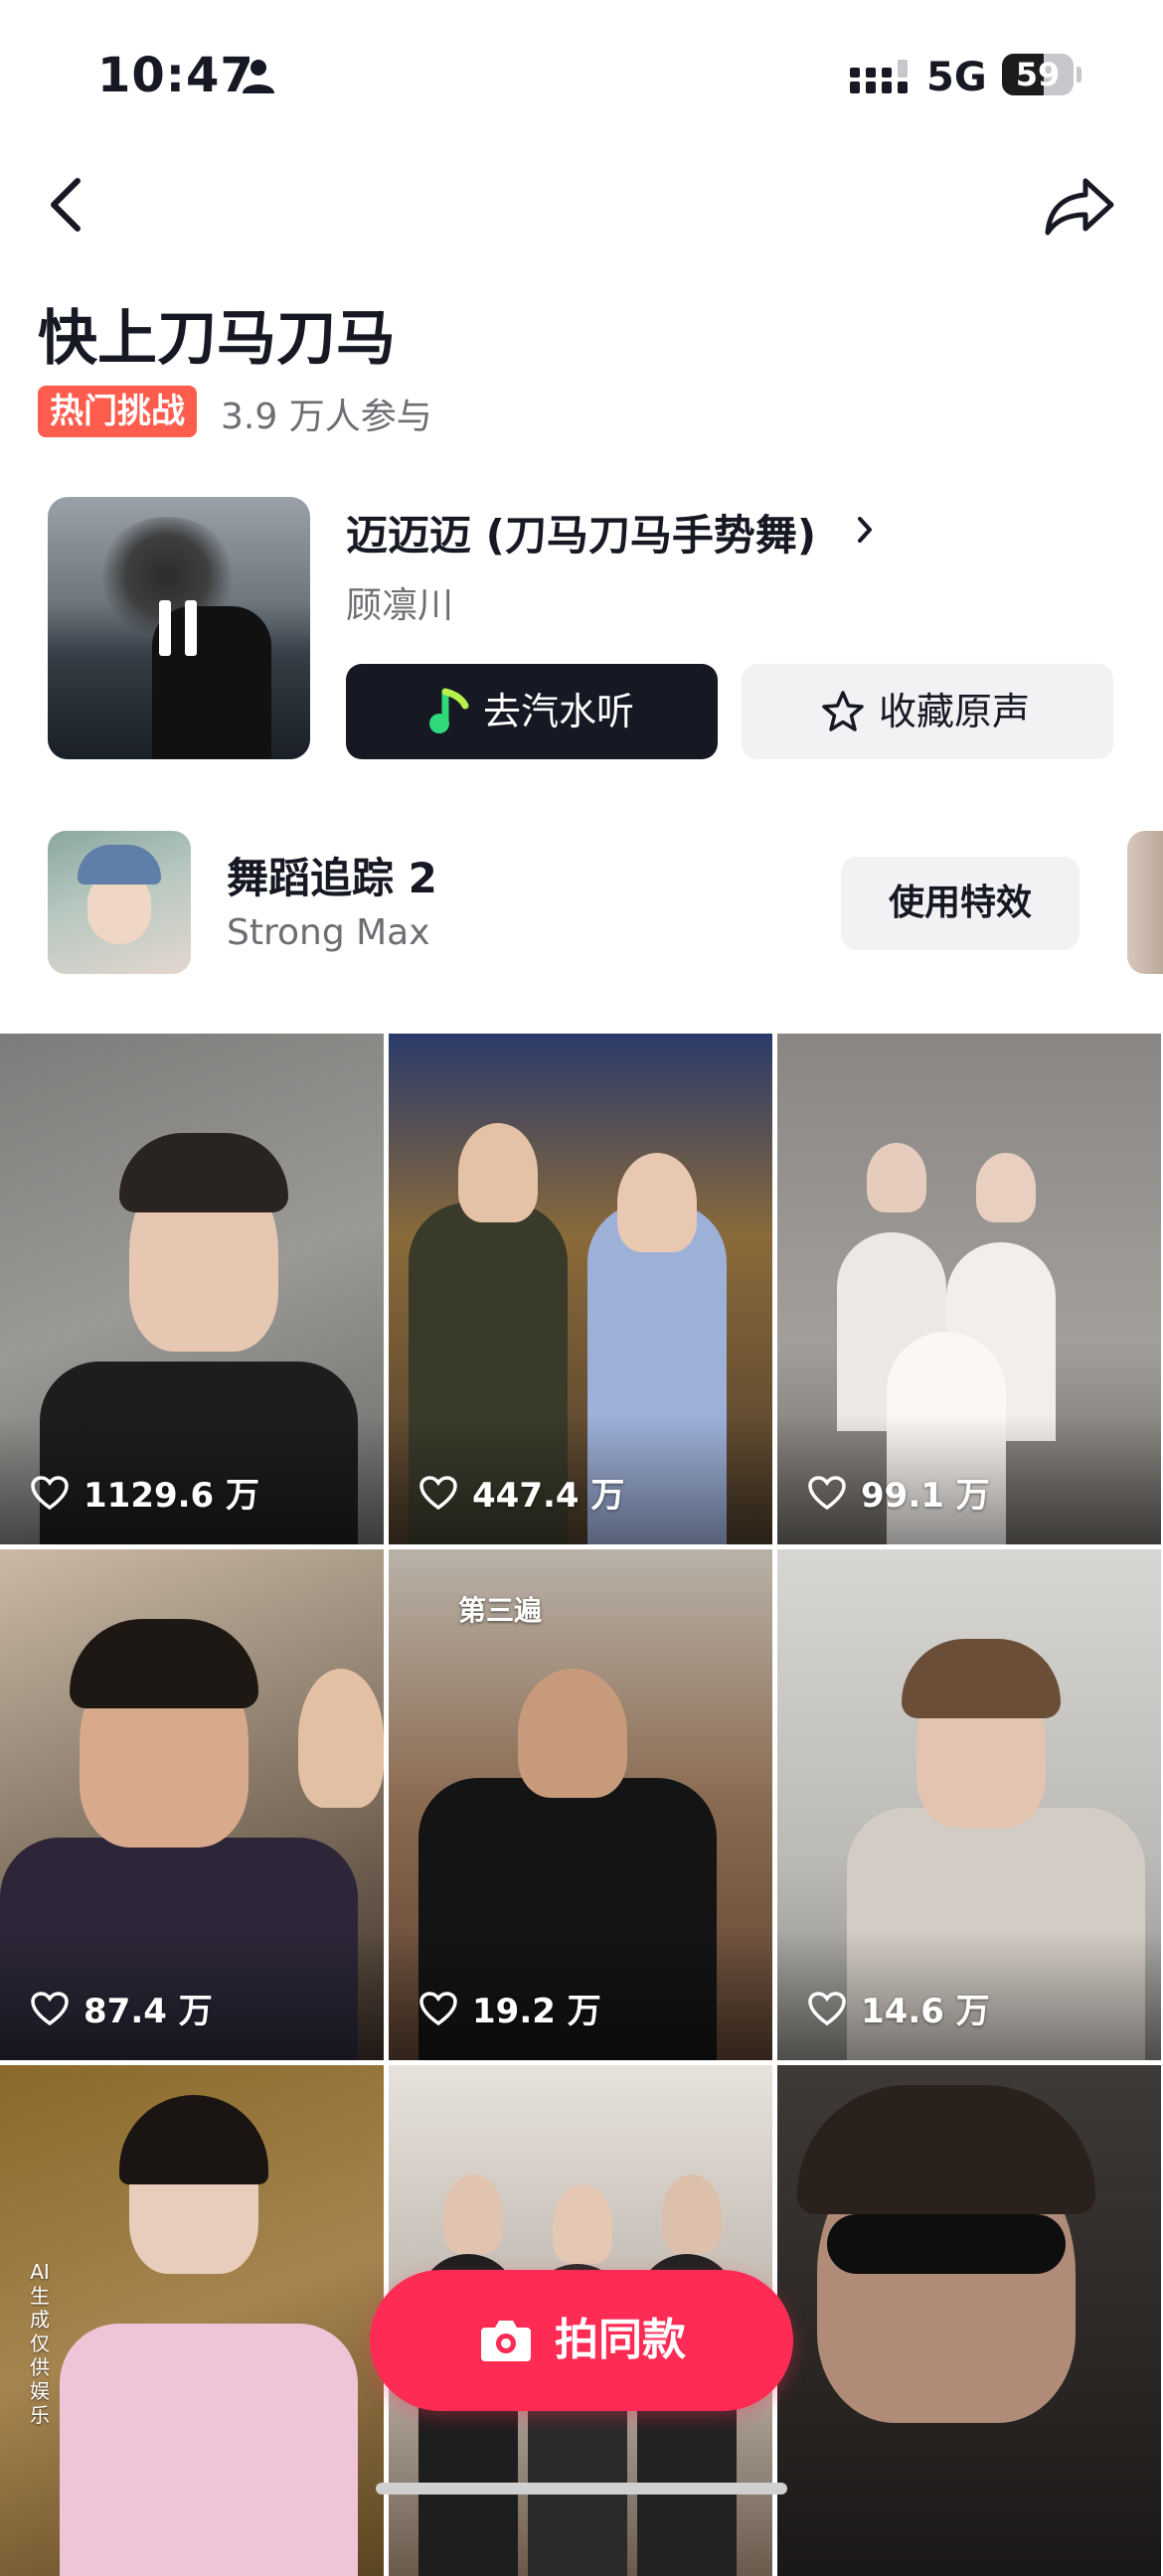 This screenshot has height=2576, width=1163. Describe the element at coordinates (119, 902) in the screenshot. I see `effect-thumbnail` at that location.